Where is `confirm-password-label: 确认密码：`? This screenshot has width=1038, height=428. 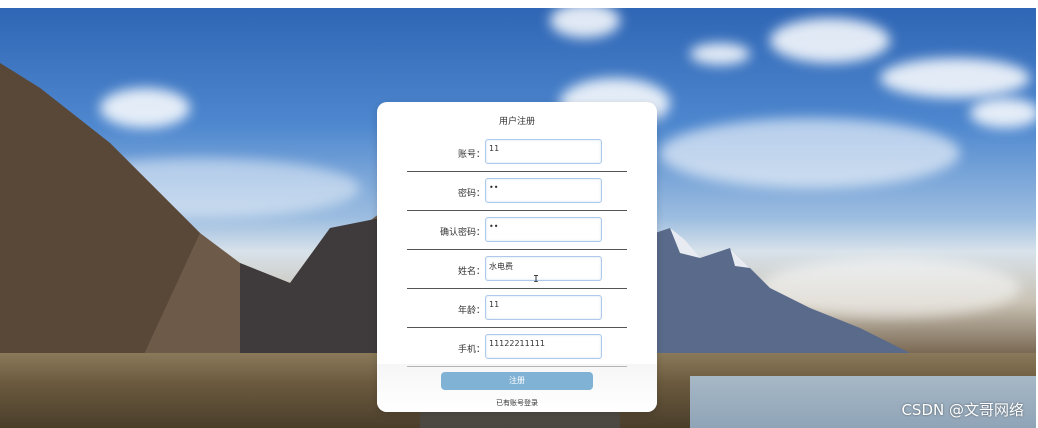 confirm-password-label: 确认密码： is located at coordinates (462, 233).